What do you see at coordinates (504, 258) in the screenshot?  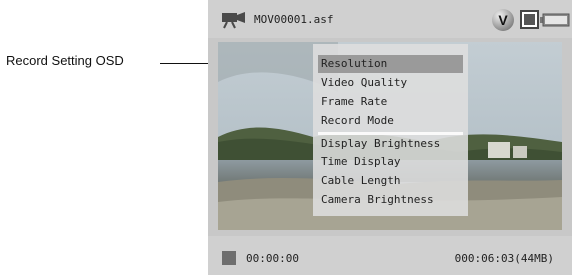 I see `remaining-time: 000:06:03(44MB)` at bounding box center [504, 258].